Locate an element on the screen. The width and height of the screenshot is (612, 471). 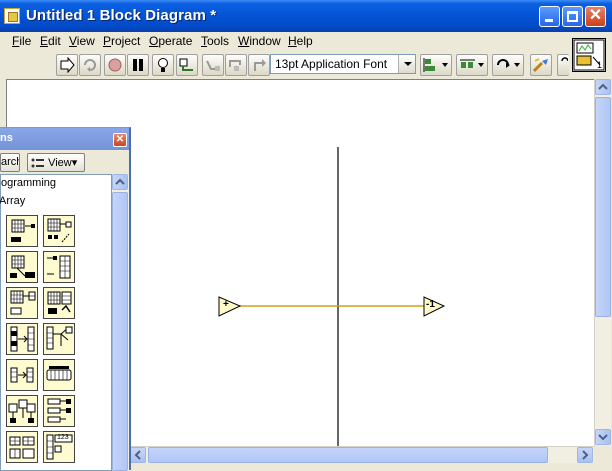
step-over-button is located at coordinates (236, 65).